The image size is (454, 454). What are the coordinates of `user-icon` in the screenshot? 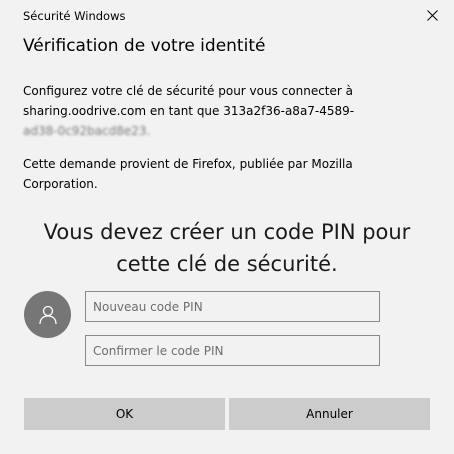 It's located at (47, 314).